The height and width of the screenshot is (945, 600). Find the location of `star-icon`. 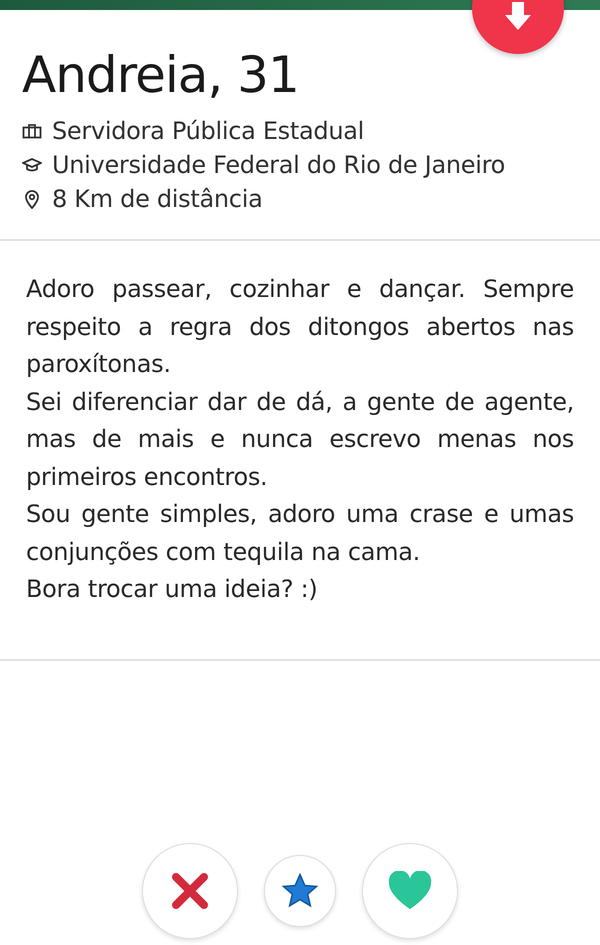

star-icon is located at coordinates (300, 891).